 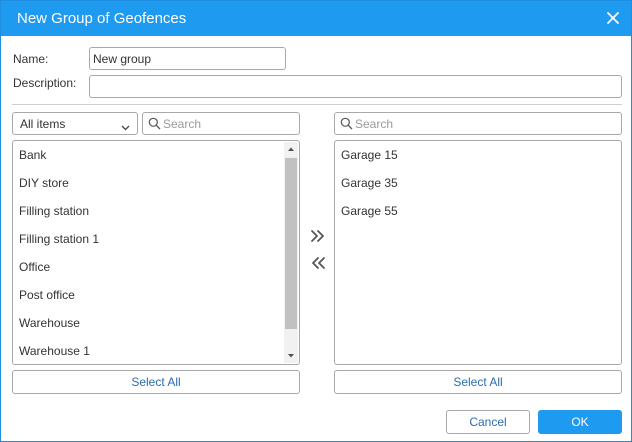 I want to click on filter-dropdown: All items, so click(x=75, y=123).